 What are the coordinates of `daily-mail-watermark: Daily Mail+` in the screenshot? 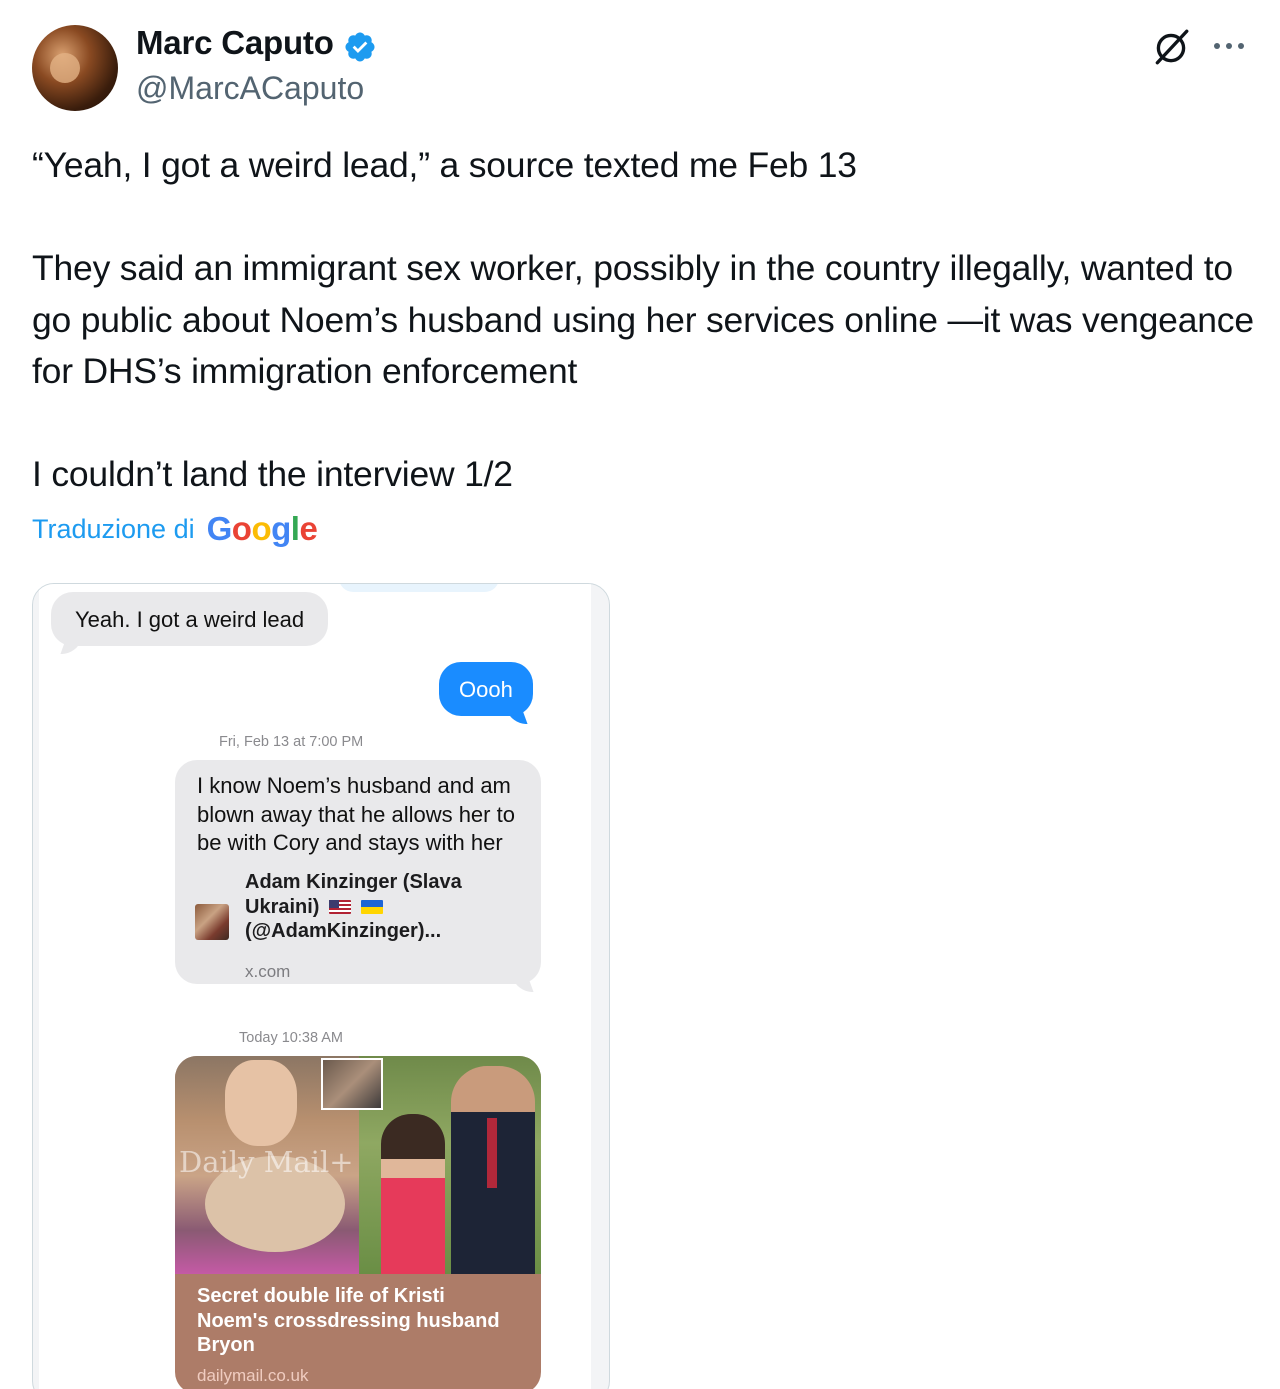 It's located at (266, 1162).